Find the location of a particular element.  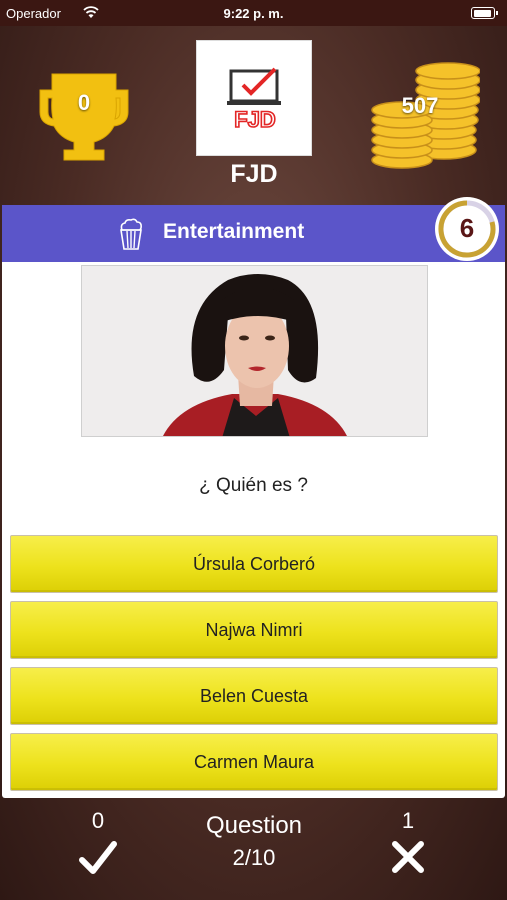

countdown-timer: 6 is located at coordinates (467, 229).